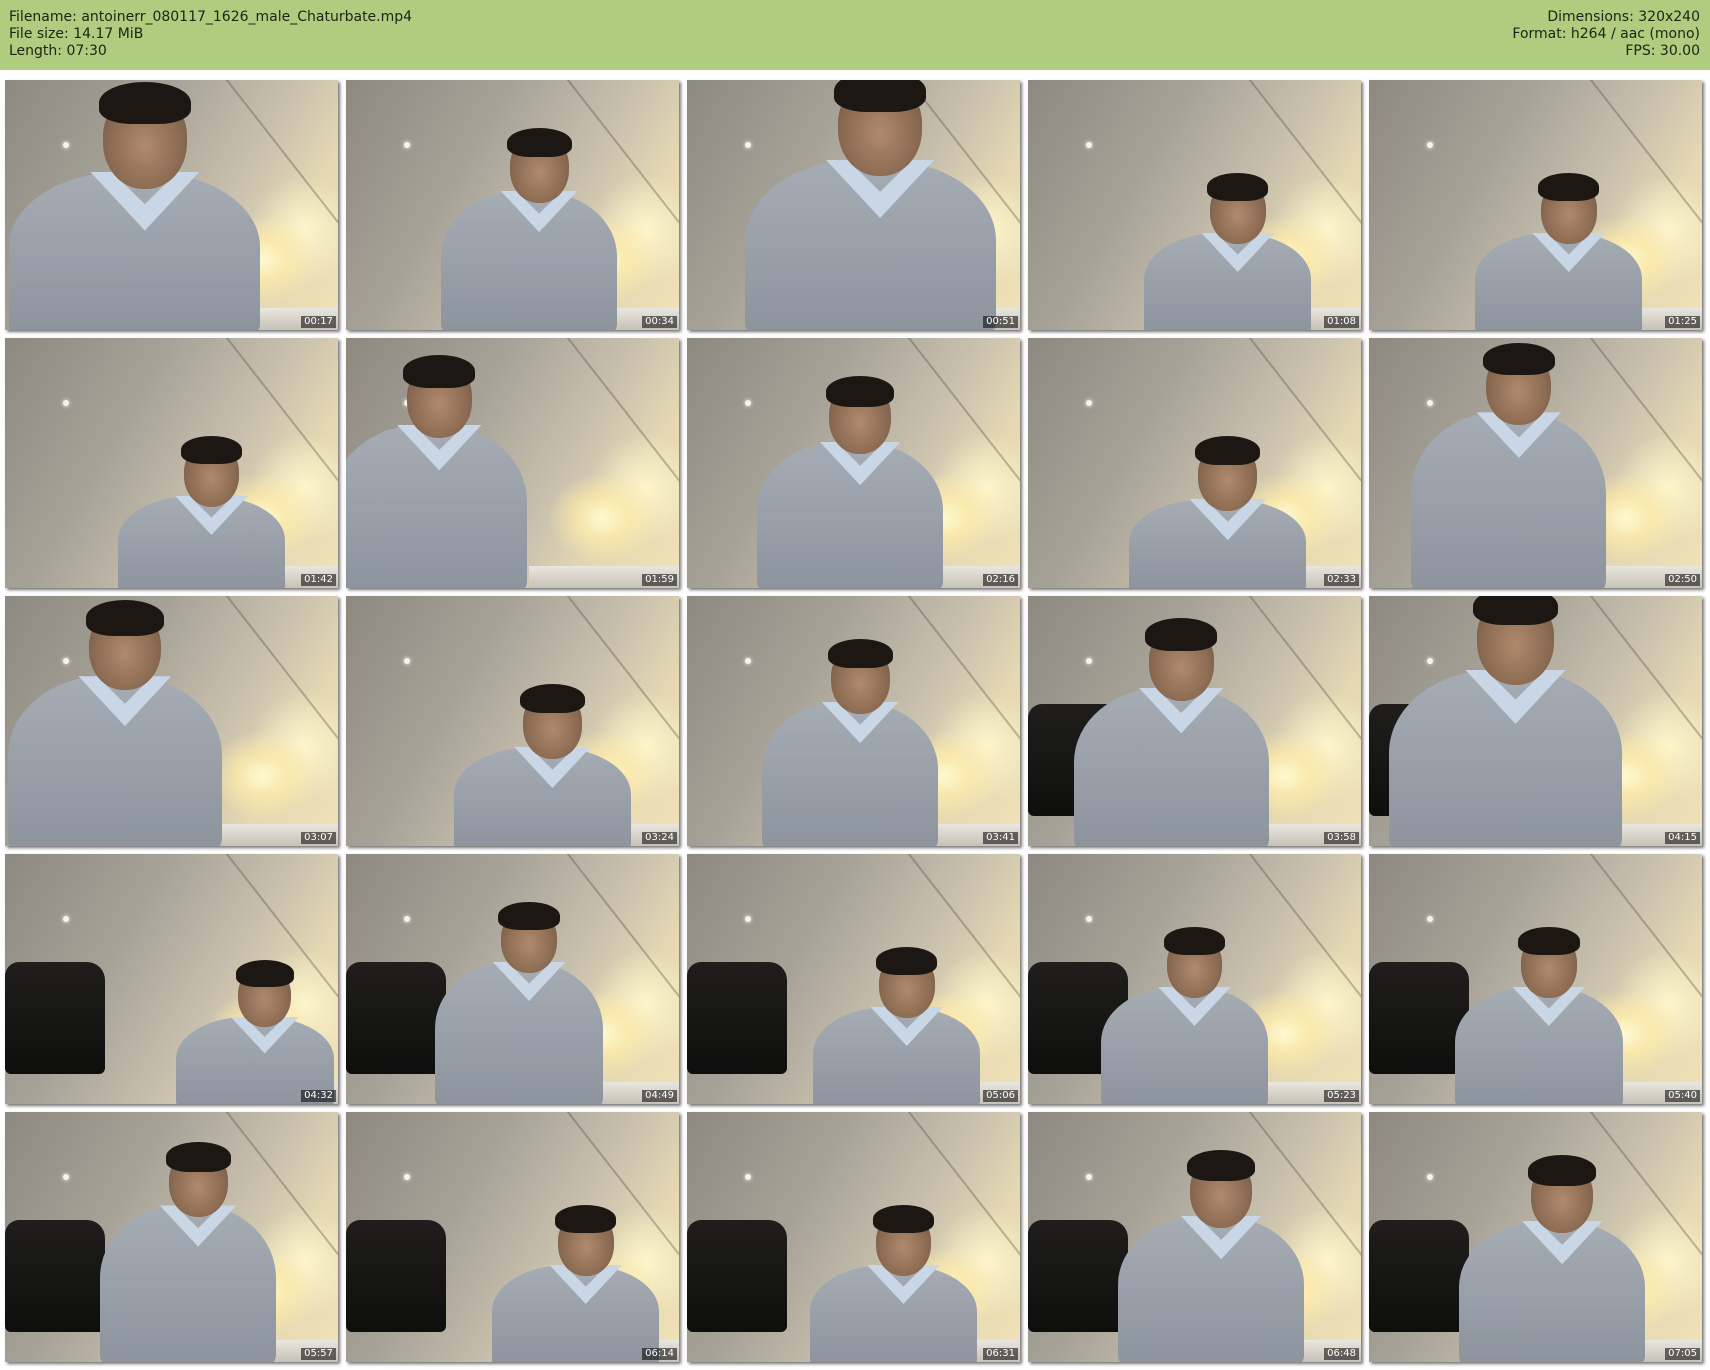 Image resolution: width=1710 pixels, height=1370 pixels. I want to click on video-thumbnail: 02:50, so click(1535, 463).